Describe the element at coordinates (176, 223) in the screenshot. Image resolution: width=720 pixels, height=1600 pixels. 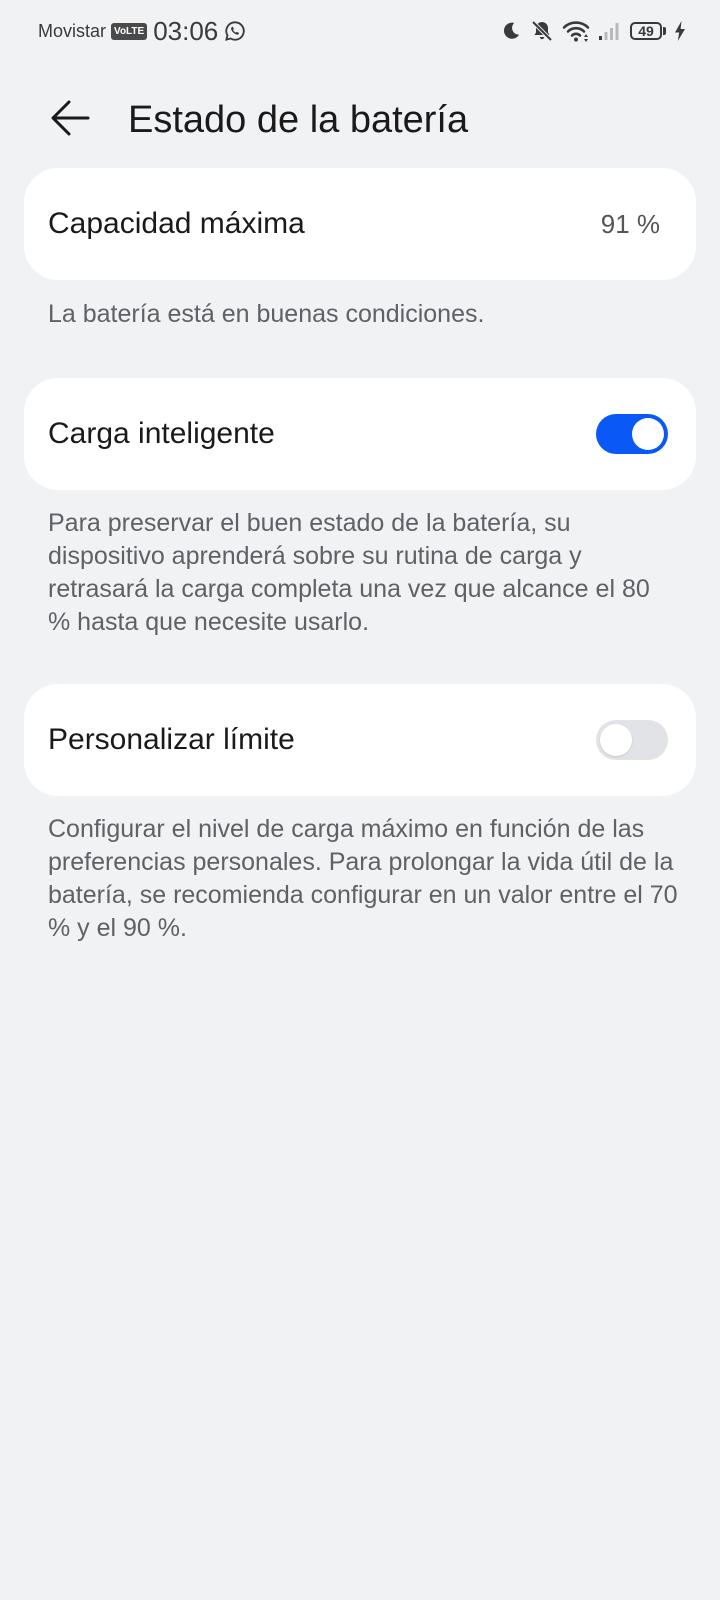
I see `max-capacity-label: Capacidad máxima` at that location.